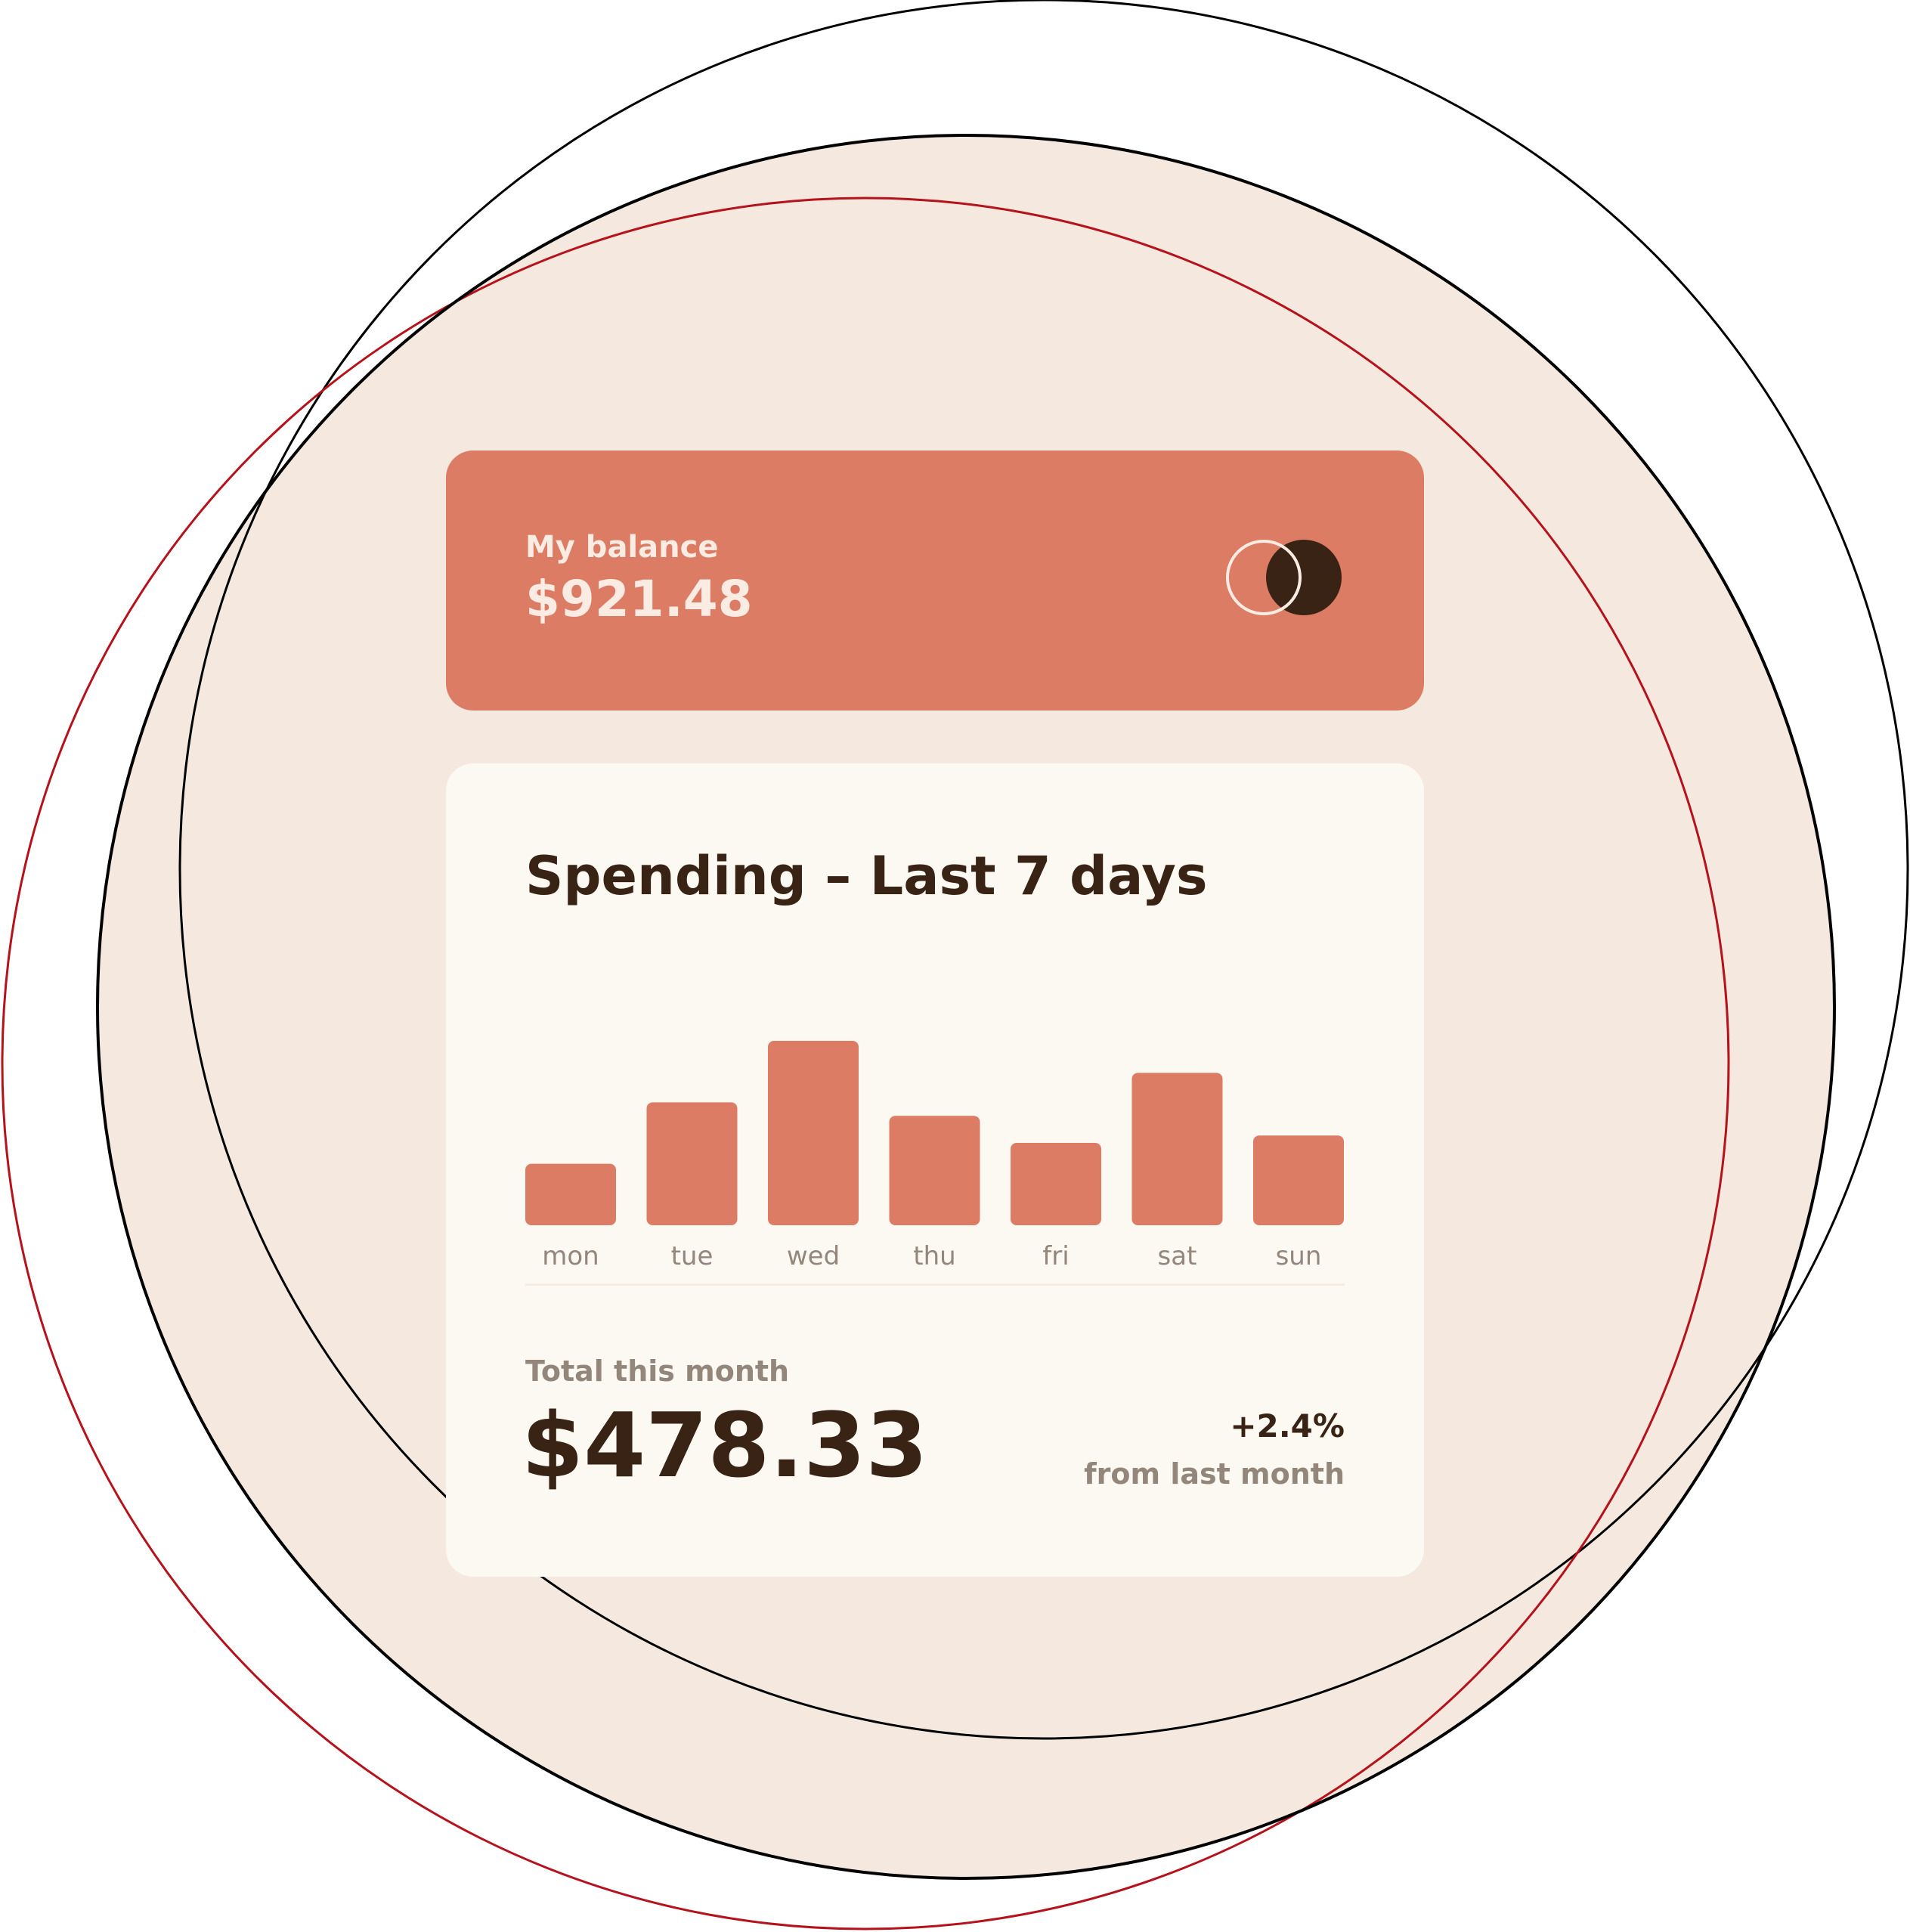  What do you see at coordinates (1055, 1256) in the screenshot?
I see `chart-day-label-fri: fri` at bounding box center [1055, 1256].